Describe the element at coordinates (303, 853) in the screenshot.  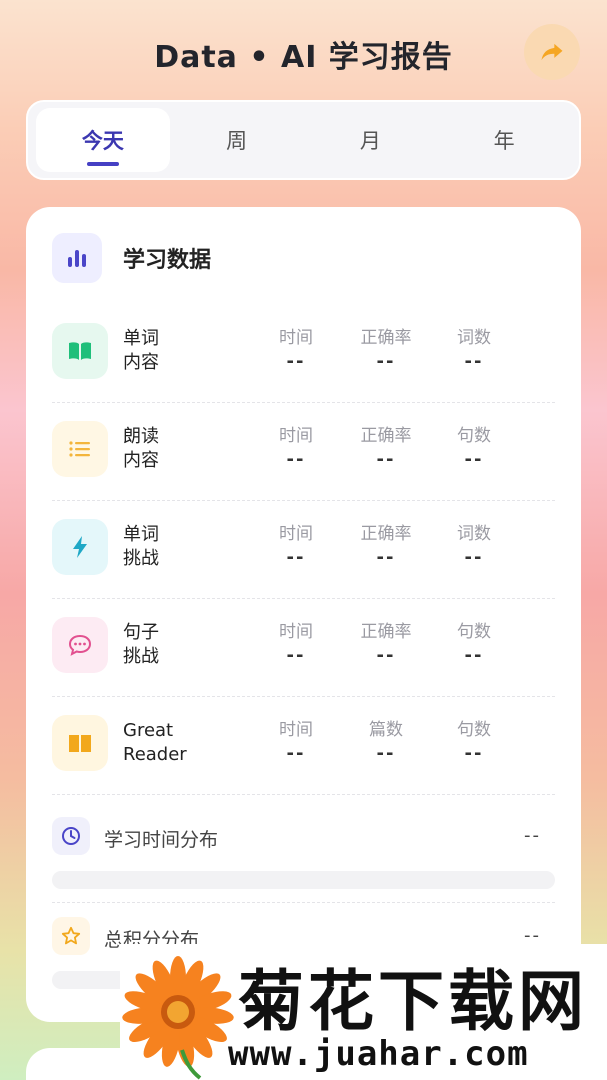
I see `study-time-distribution: 学习时间分布 --` at that location.